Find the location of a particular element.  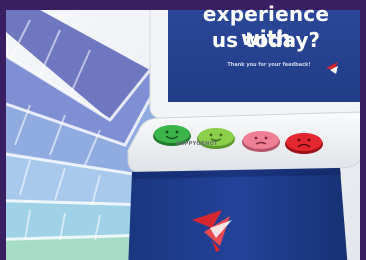

unhappy-button is located at coordinates (261, 141).